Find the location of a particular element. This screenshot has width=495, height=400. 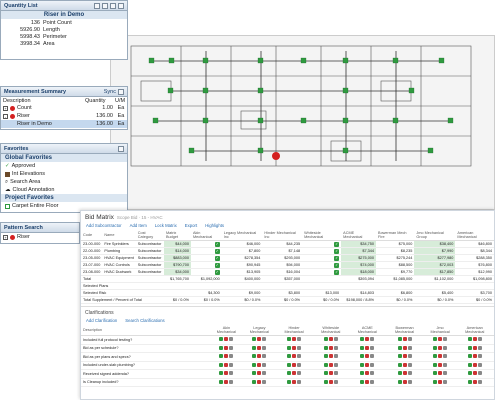

search-clarifications-button: Search Clarifications is located at coordinates (144, 321).